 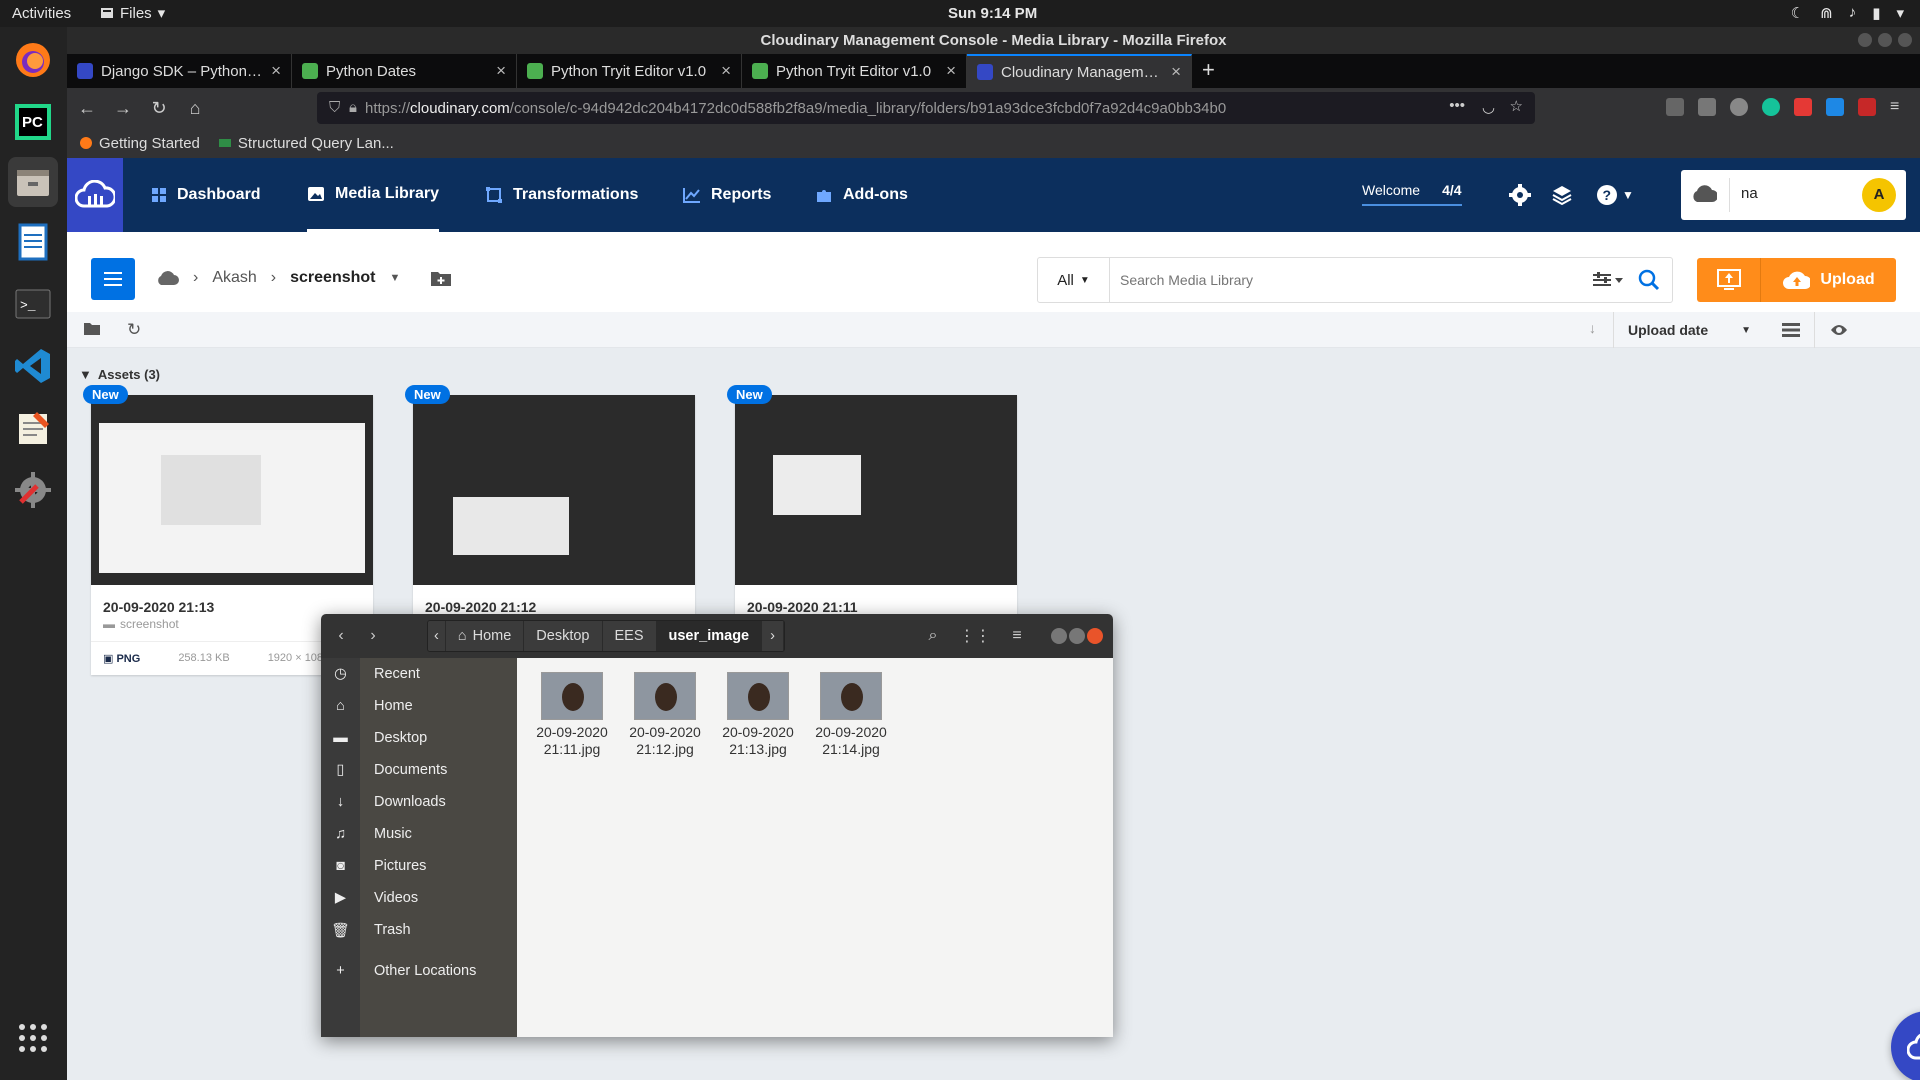 What do you see at coordinates (33, 1038) in the screenshot?
I see `show-applications-icon` at bounding box center [33, 1038].